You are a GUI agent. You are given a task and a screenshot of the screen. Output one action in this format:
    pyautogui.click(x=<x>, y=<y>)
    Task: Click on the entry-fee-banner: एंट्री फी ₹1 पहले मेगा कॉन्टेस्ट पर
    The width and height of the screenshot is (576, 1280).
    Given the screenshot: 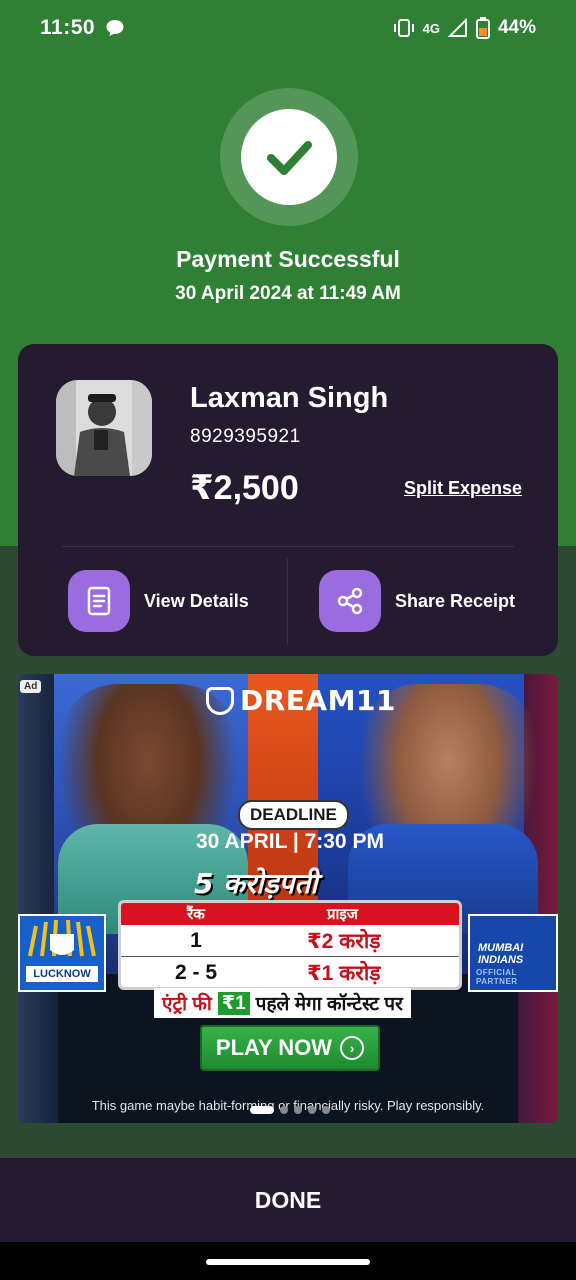 What is the action you would take?
    pyautogui.click(x=282, y=1003)
    